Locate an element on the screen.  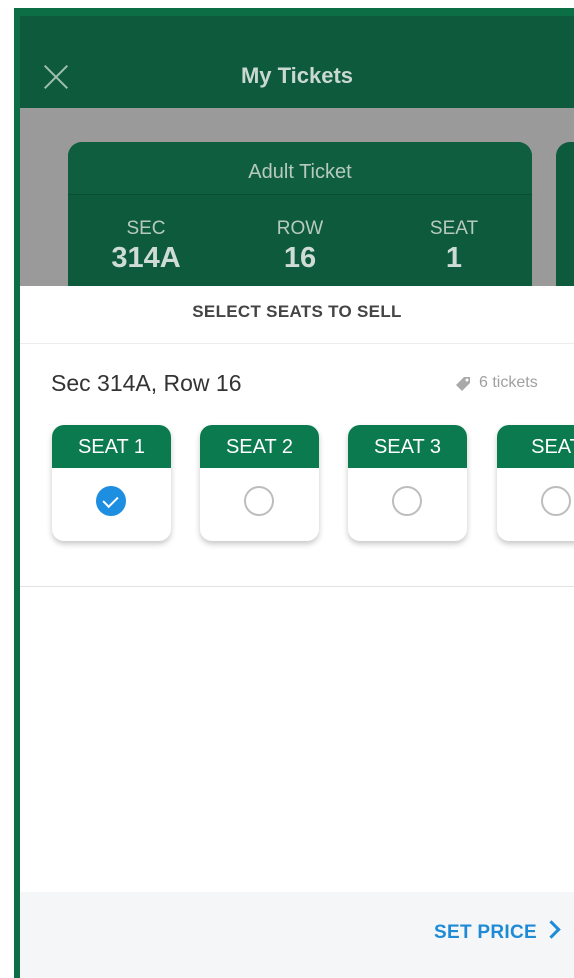
row-value: 16 is located at coordinates (300, 258).